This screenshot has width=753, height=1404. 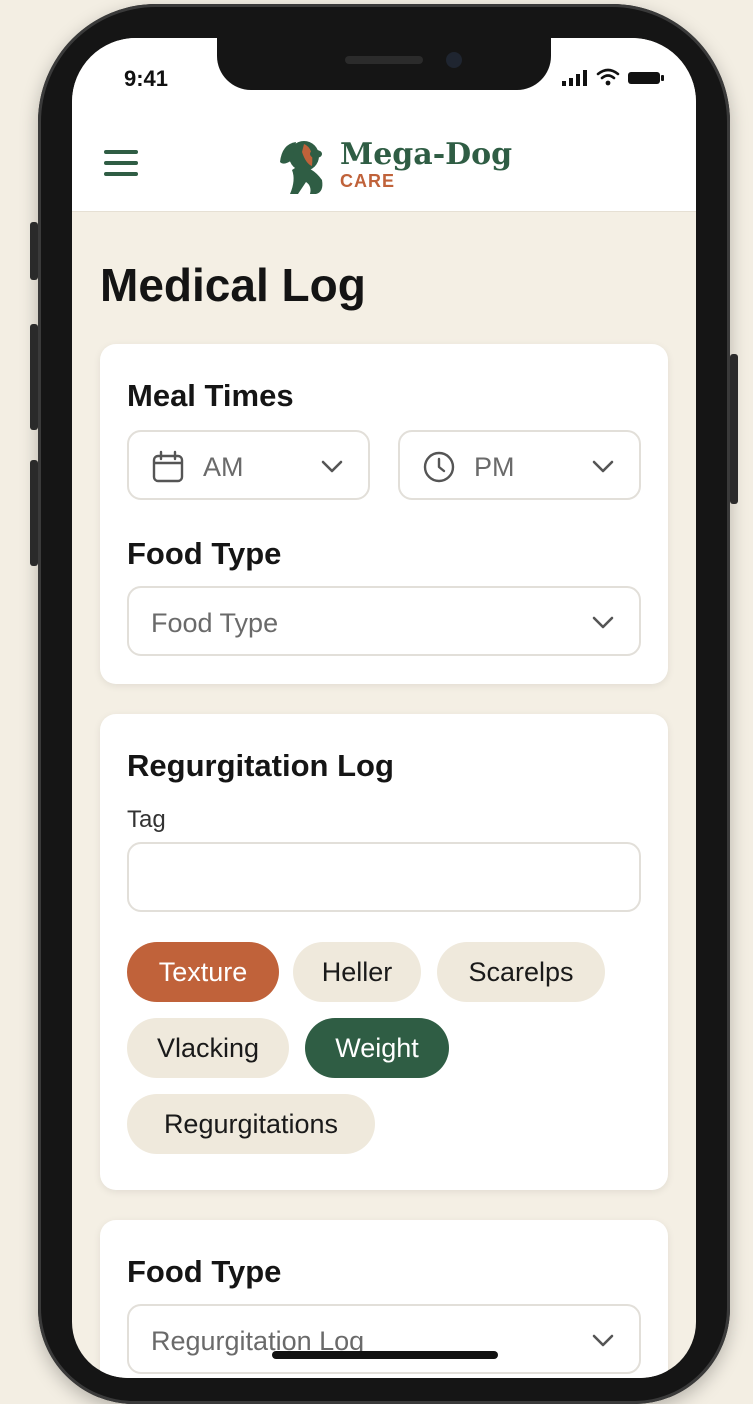 I want to click on status-icons, so click(x=613, y=77).